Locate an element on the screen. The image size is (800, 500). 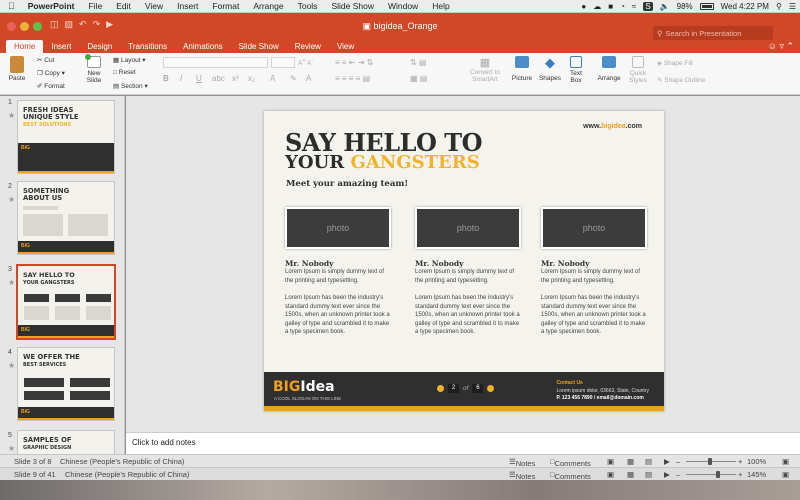
slide-url: www.bigidea.com is located at coordinates (612, 126).